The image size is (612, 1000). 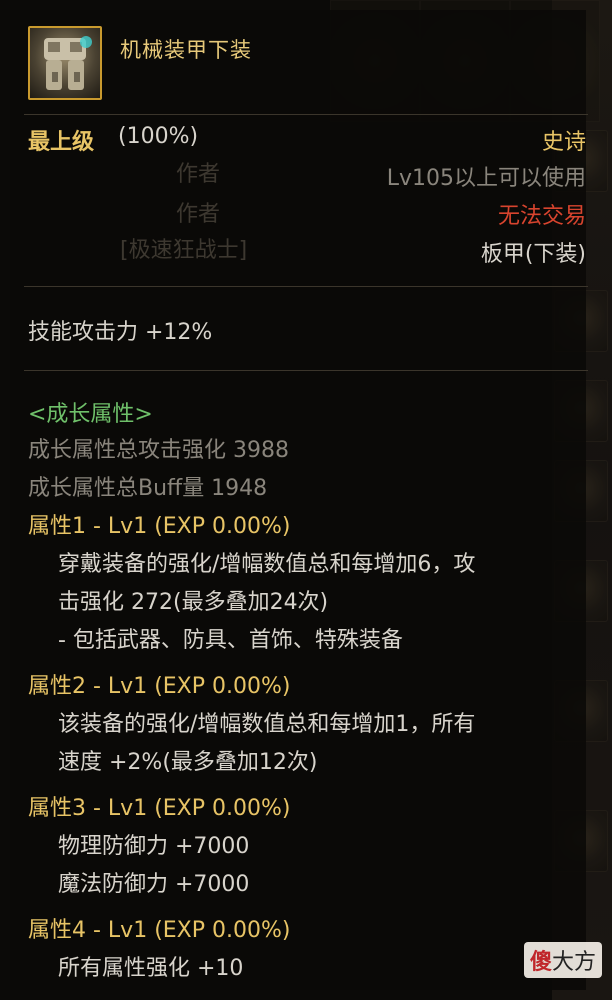 What do you see at coordinates (563, 142) in the screenshot?
I see `rarity-label: 史诗` at bounding box center [563, 142].